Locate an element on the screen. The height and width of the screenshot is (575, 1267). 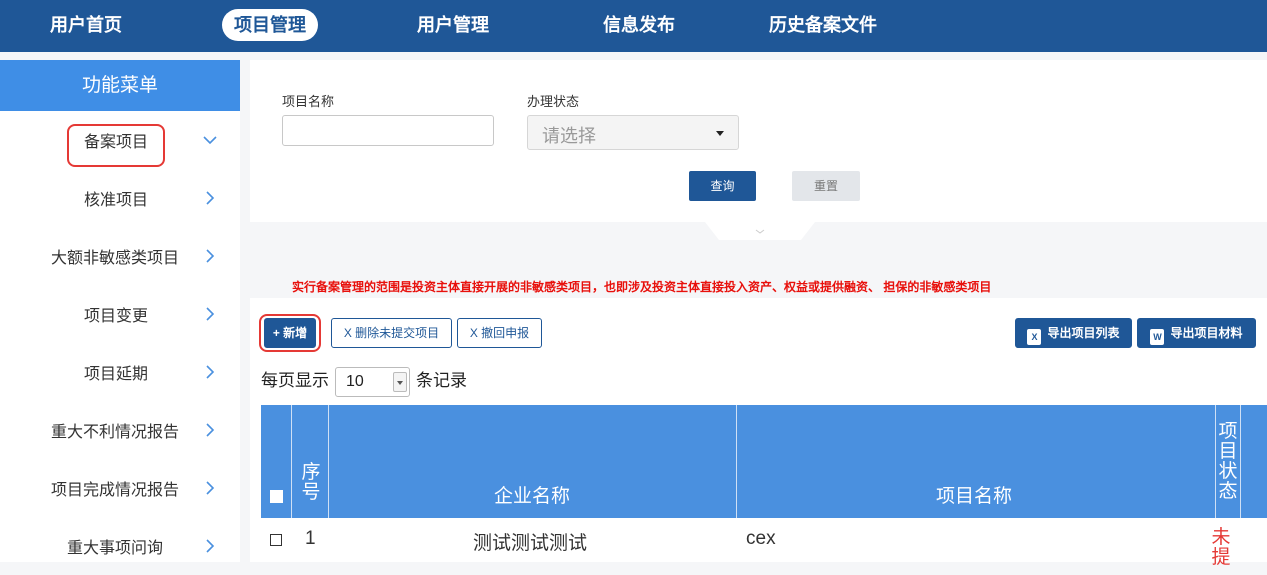
header-col-checkbox is located at coordinates (276, 461).